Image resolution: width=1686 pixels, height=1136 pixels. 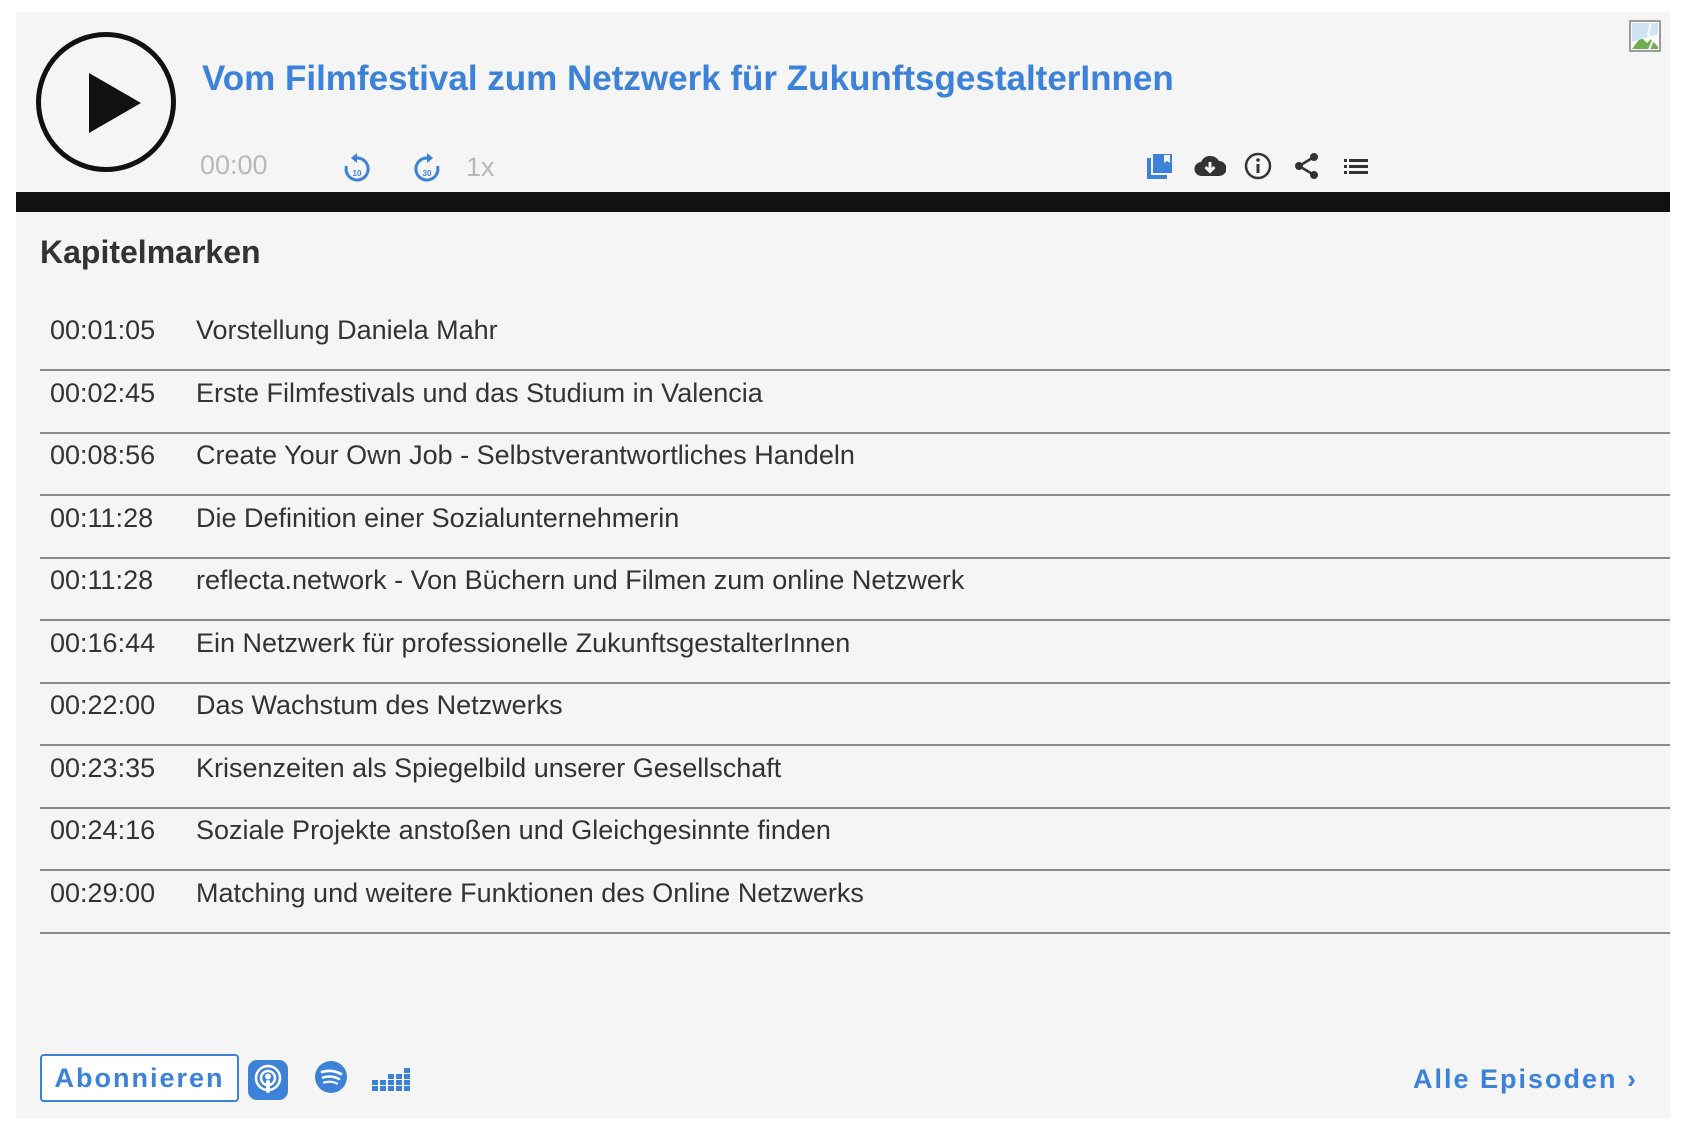 I want to click on subscribe-button: Abonnieren, so click(x=139, y=1078).